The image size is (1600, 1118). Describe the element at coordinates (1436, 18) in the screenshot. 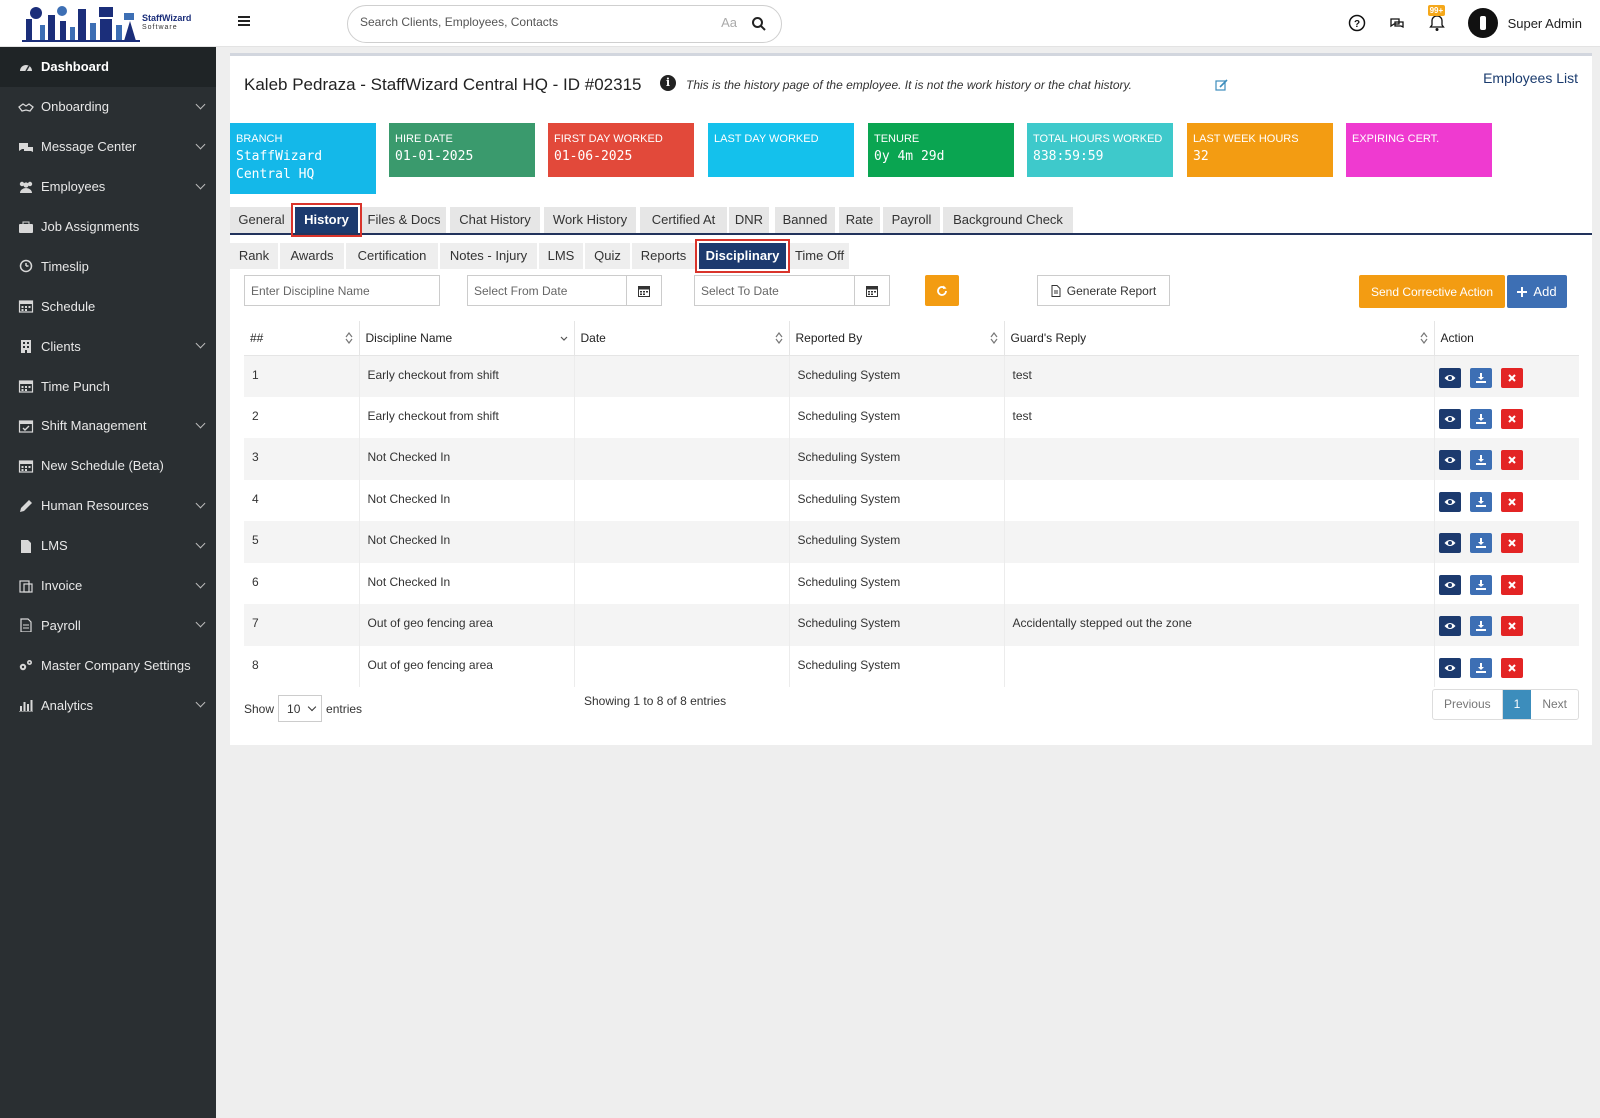

I see `notifications-button: 99+` at that location.